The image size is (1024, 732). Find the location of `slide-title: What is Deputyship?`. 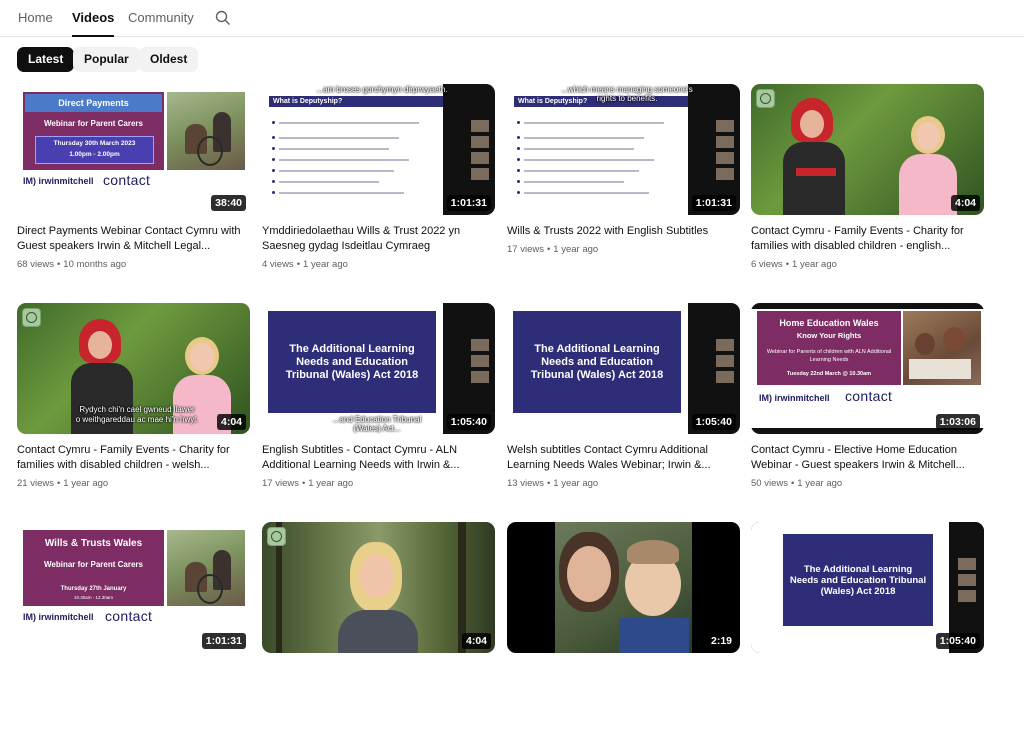

slide-title: What is Deputyship? is located at coordinates (356, 101).